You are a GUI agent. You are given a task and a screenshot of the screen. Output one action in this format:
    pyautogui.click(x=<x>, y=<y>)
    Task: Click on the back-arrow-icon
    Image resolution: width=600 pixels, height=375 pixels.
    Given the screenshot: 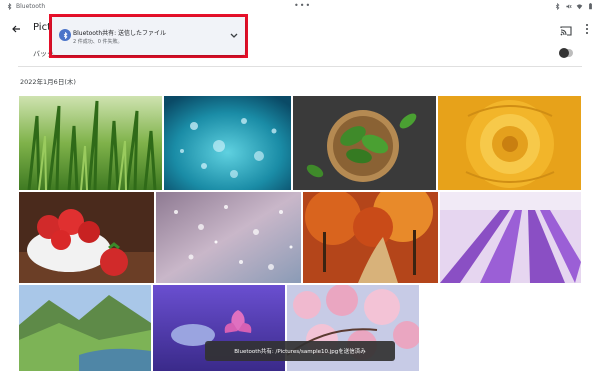 What is the action you would take?
    pyautogui.click(x=16, y=29)
    